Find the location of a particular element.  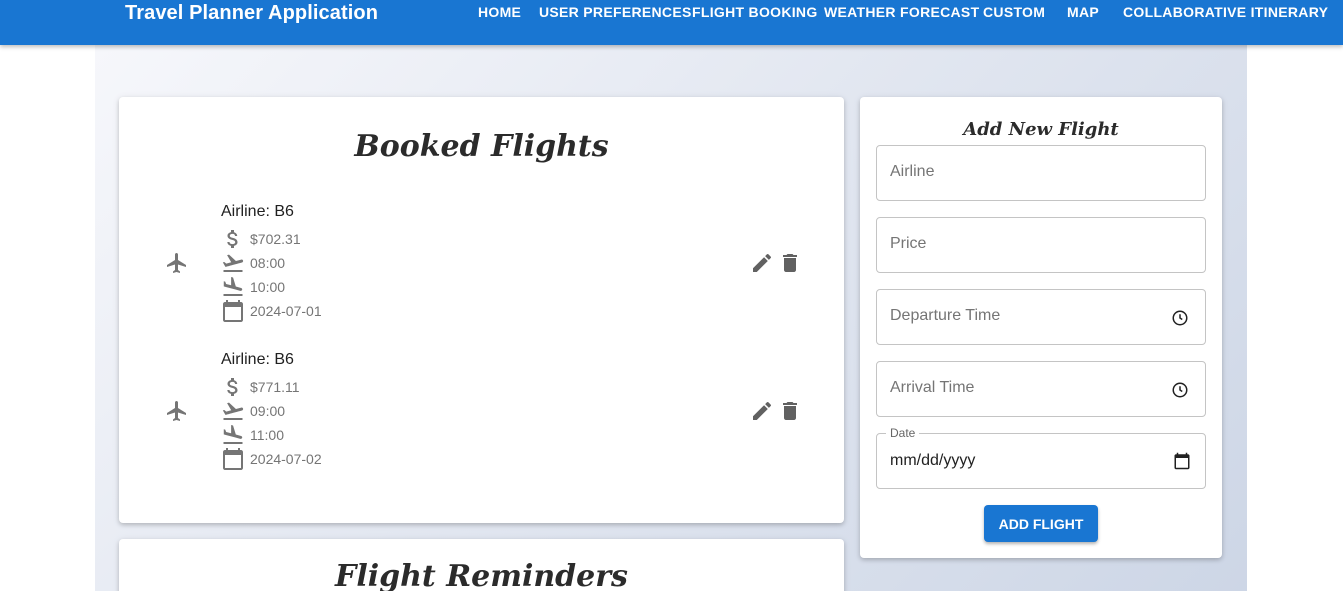

flight-arrival: 11:00 is located at coordinates (267, 435).